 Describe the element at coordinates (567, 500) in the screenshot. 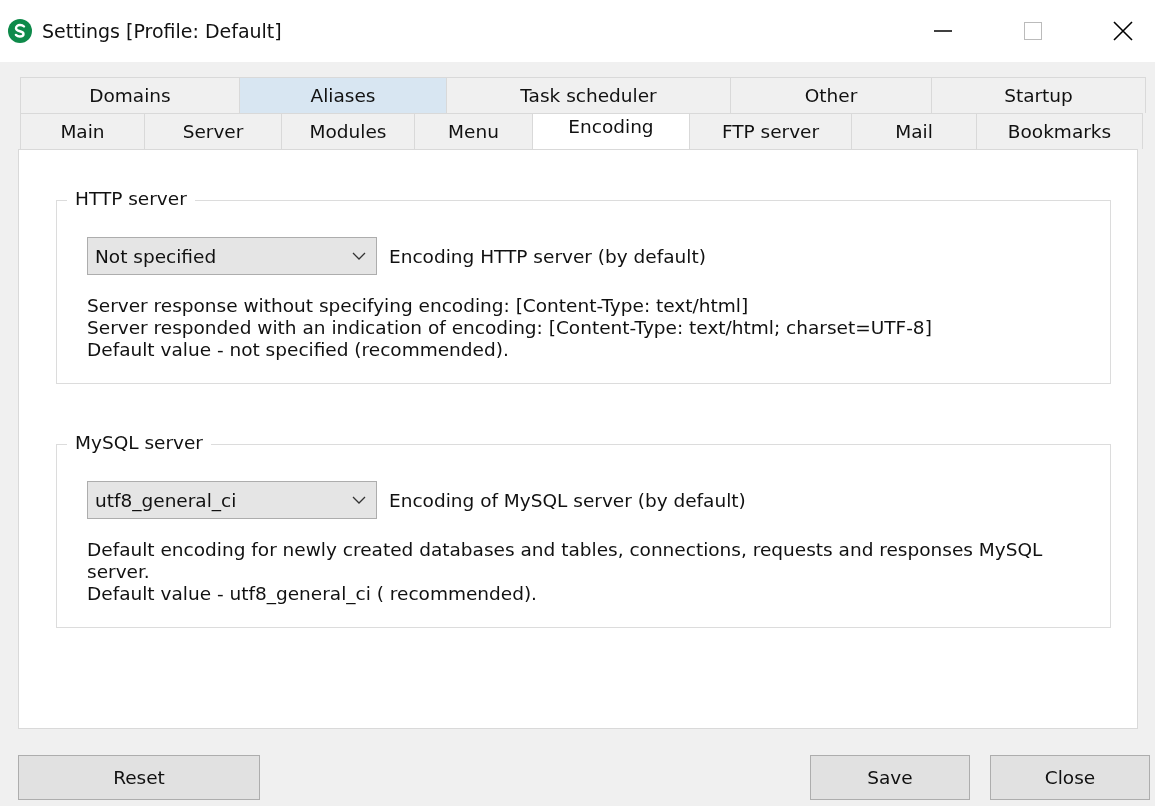

I see `dropdown-label: Encoding of MySQL server (by default)` at that location.